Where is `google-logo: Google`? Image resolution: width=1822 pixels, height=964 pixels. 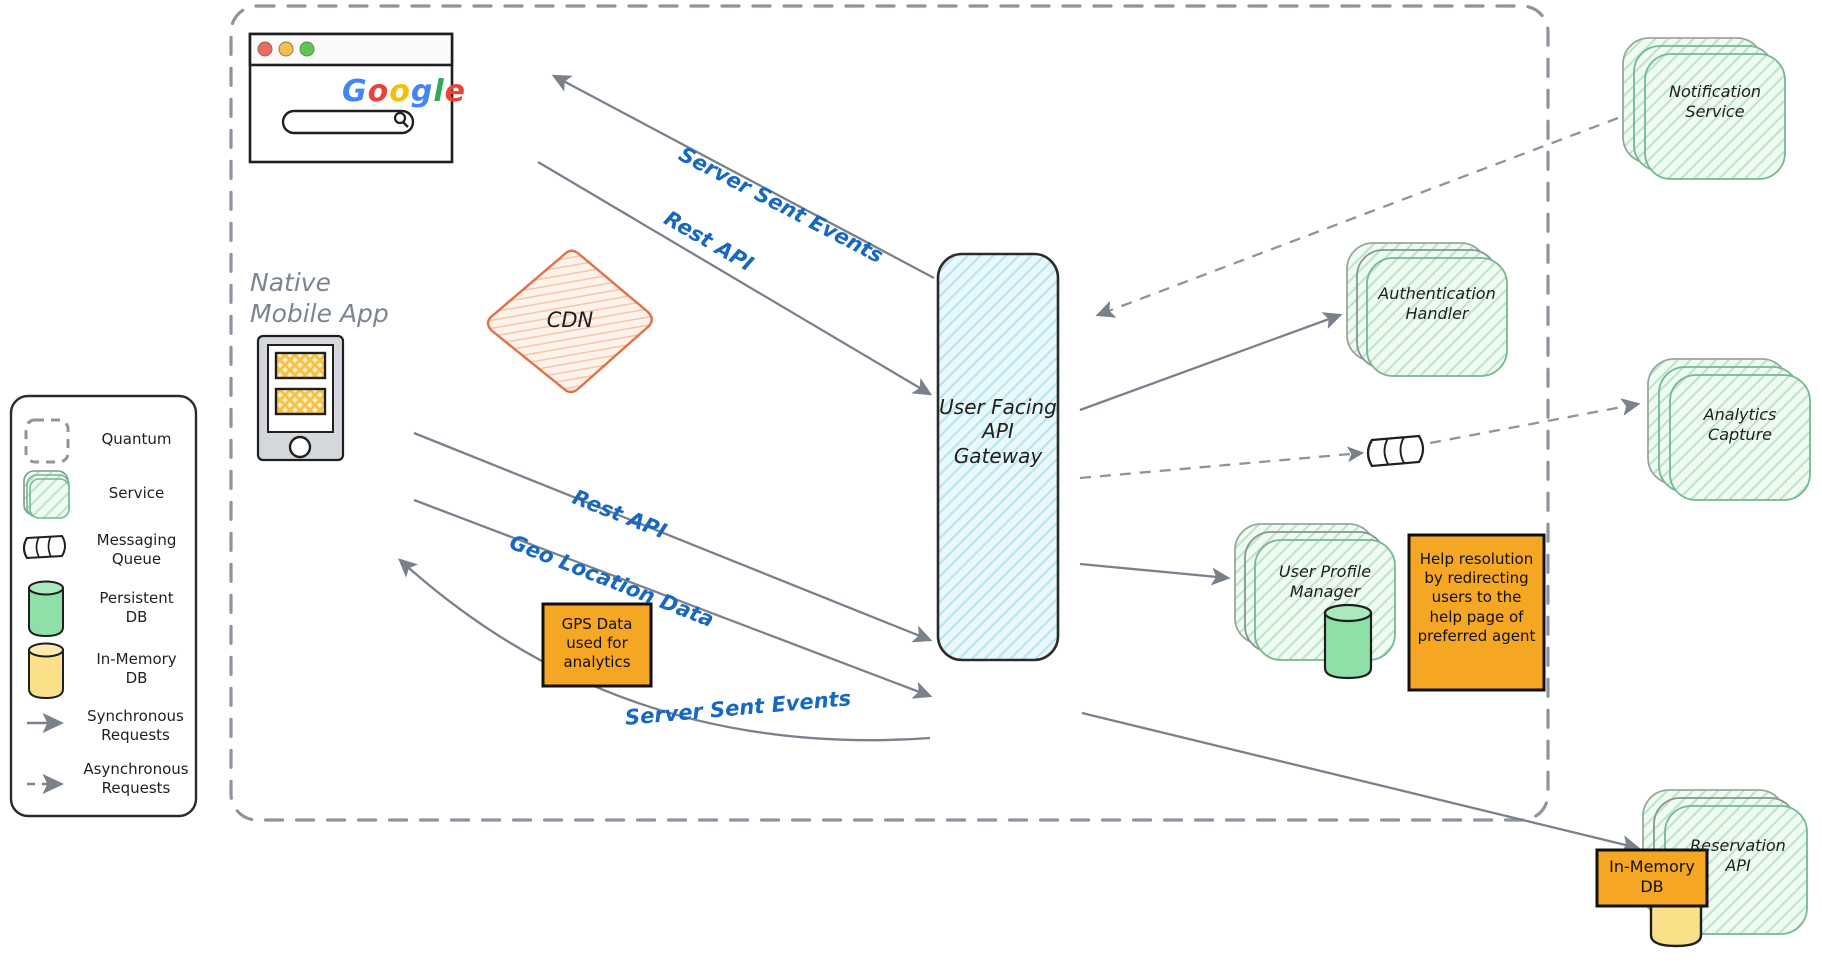
google-logo: Google is located at coordinates (404, 91).